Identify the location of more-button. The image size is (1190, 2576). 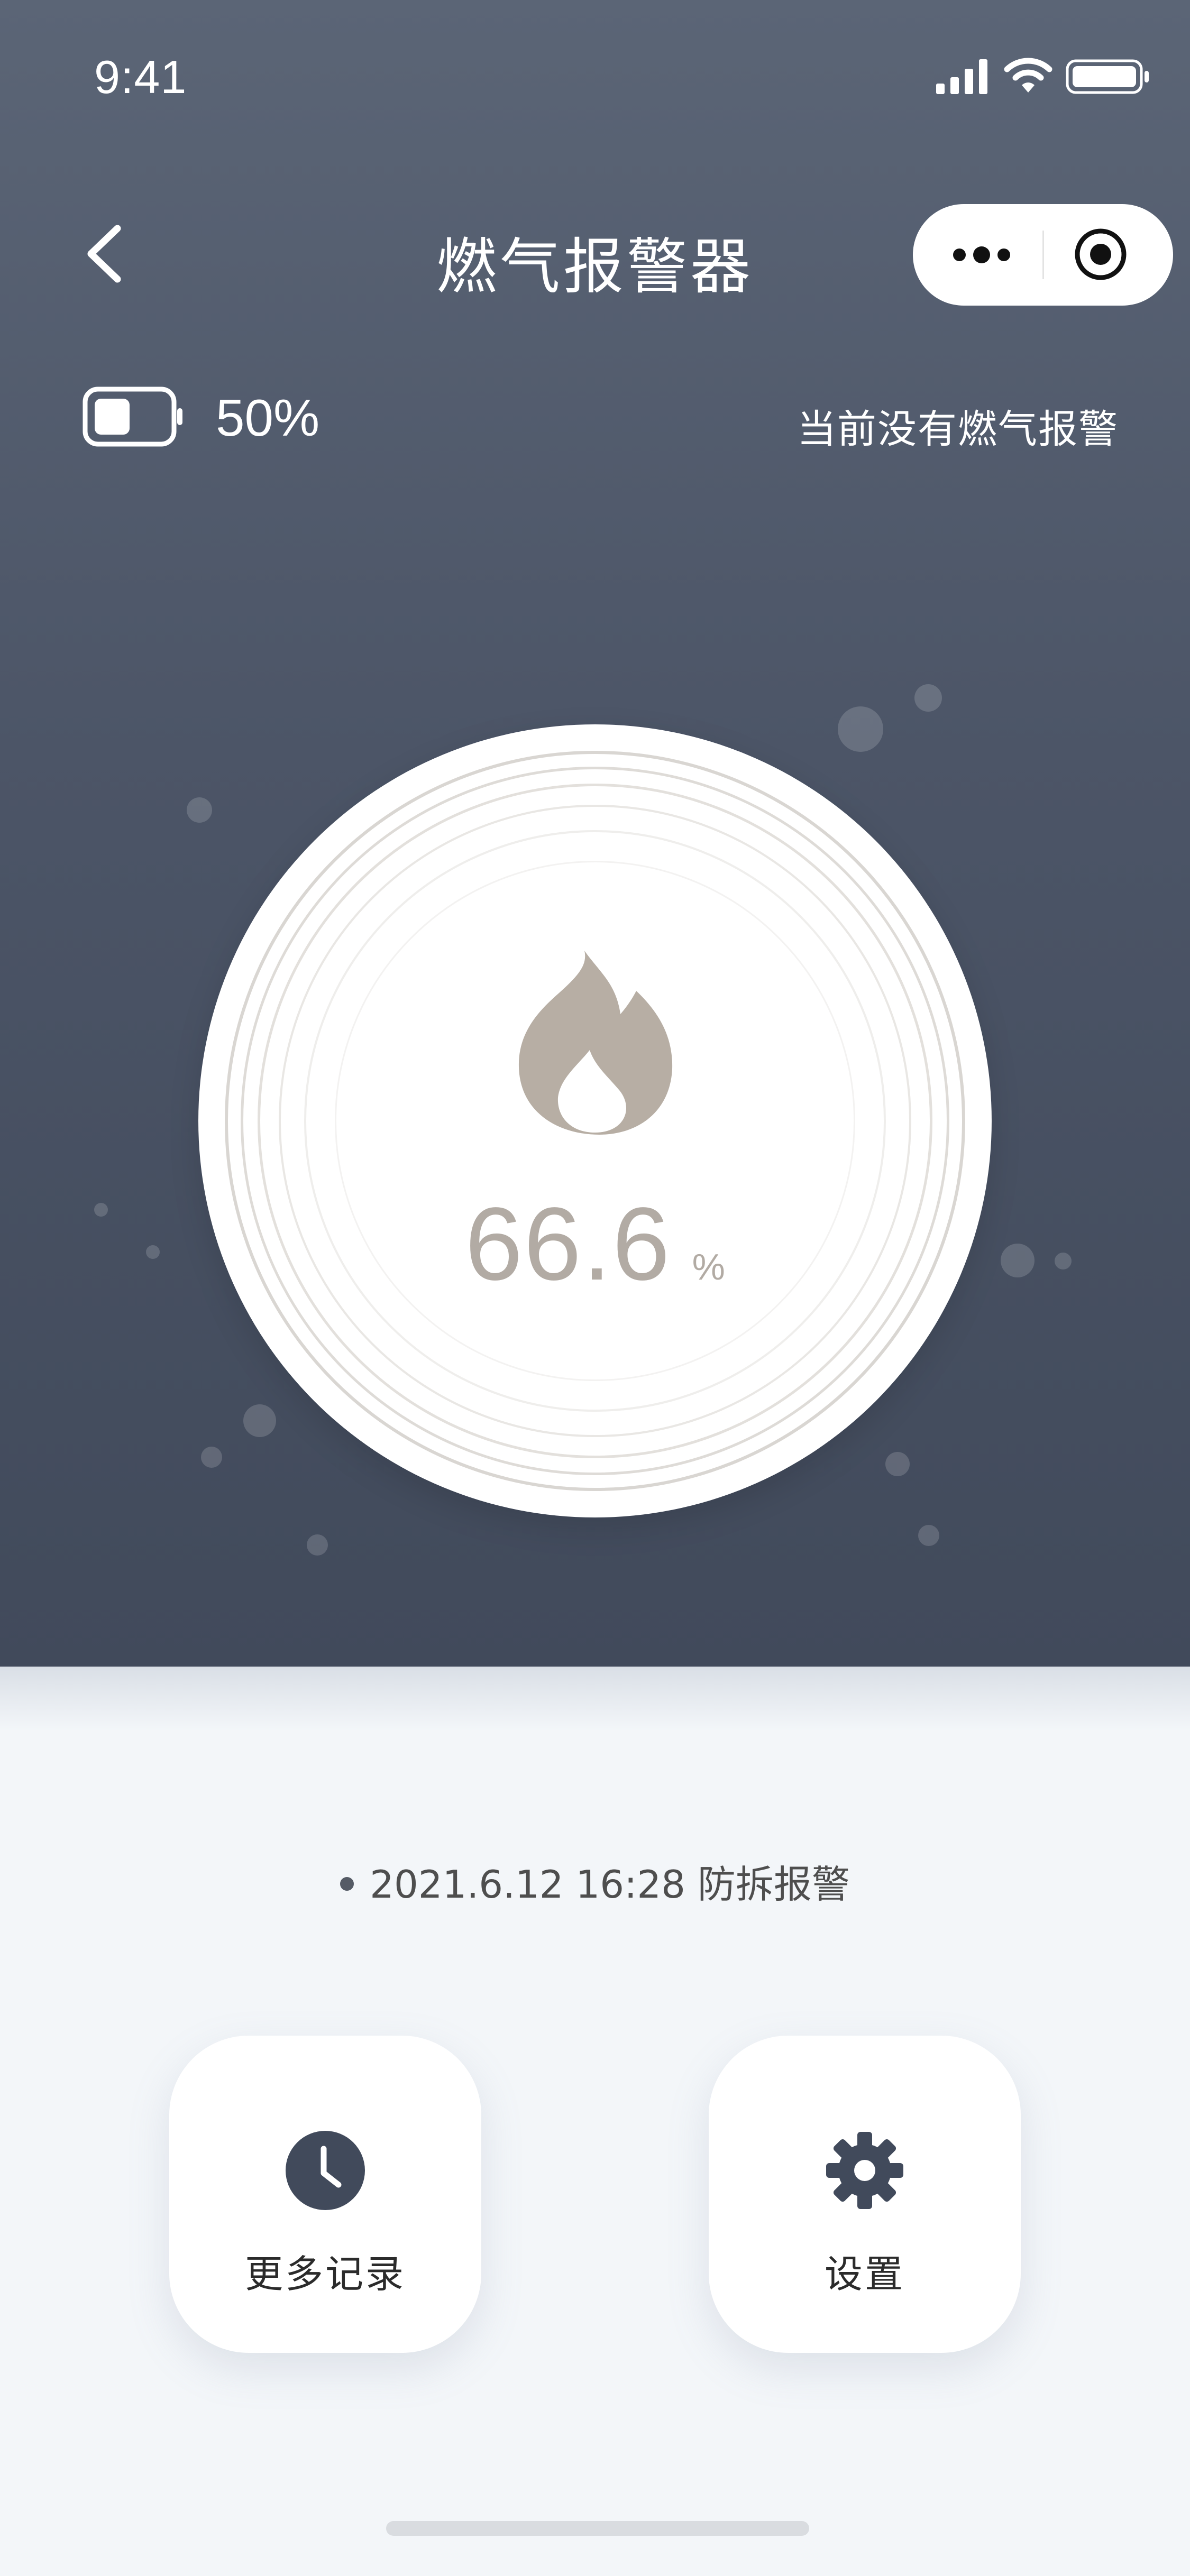
(981, 255).